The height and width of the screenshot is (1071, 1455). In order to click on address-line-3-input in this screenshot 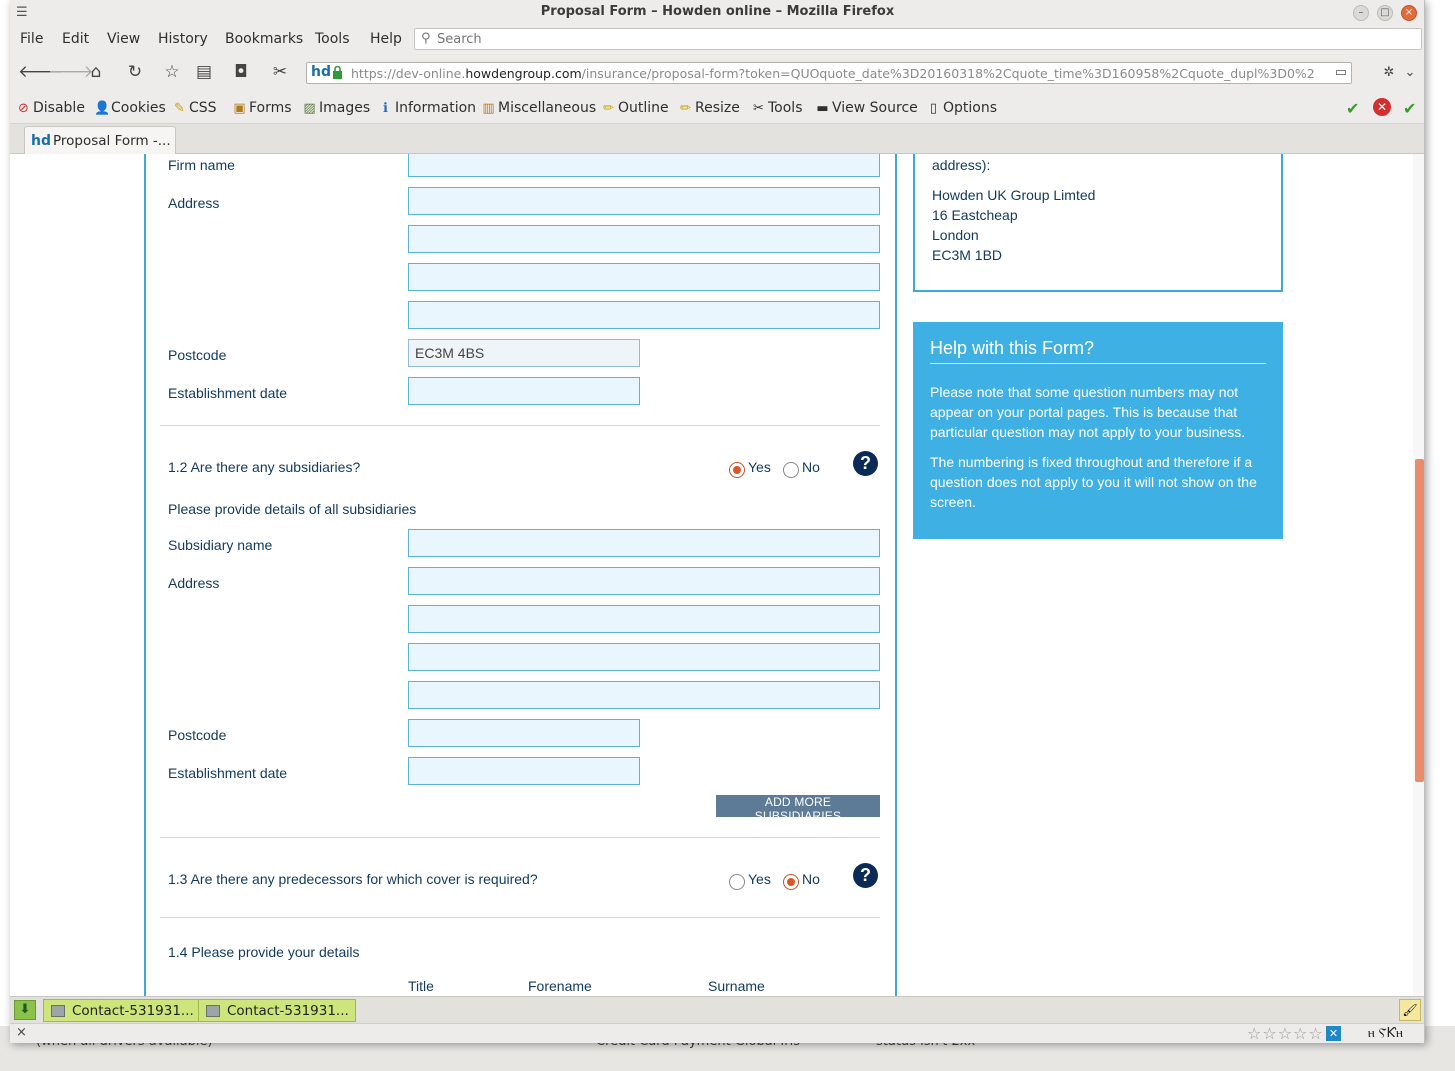, I will do `click(644, 277)`.